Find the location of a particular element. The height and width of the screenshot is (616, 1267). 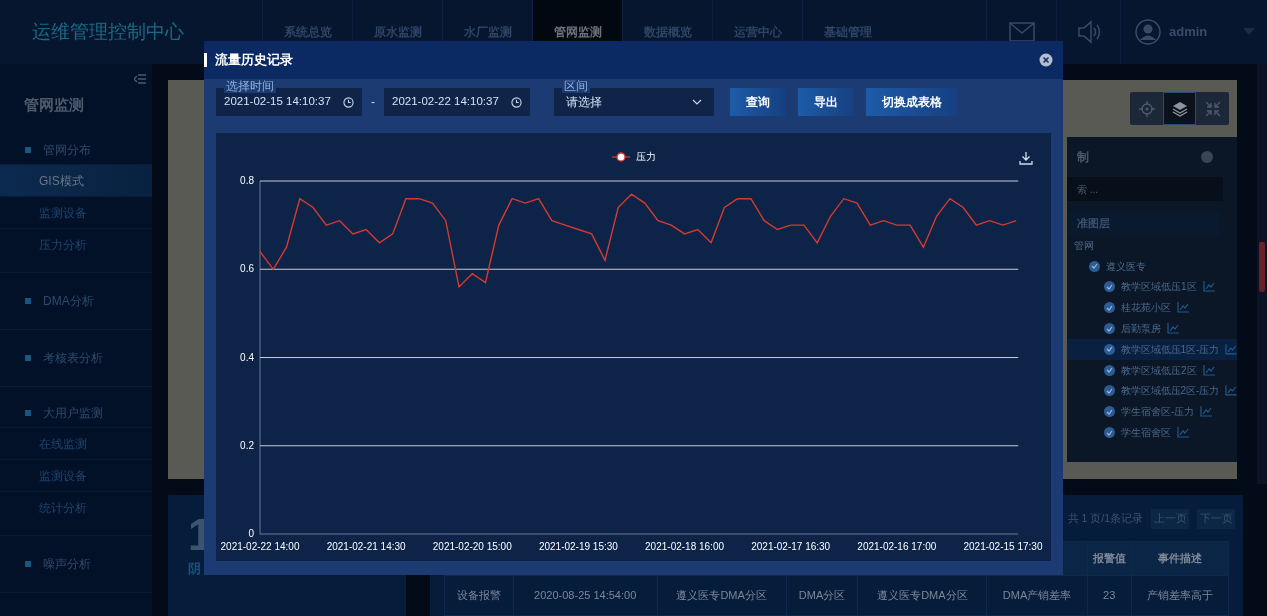

collapse-menu-icon is located at coordinates (140, 79).